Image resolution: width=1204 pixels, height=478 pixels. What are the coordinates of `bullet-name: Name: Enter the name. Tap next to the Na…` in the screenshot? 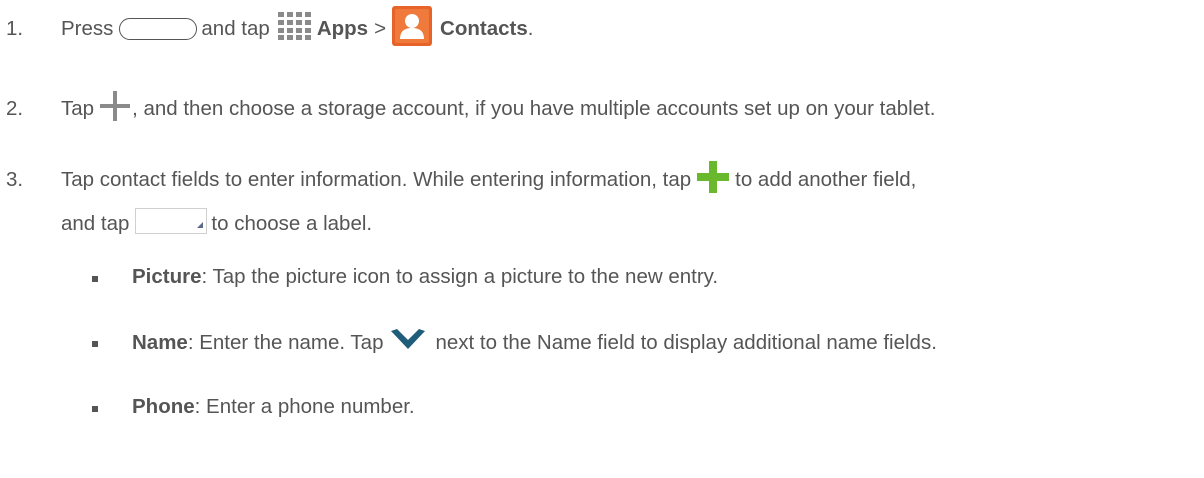 It's located at (534, 343).